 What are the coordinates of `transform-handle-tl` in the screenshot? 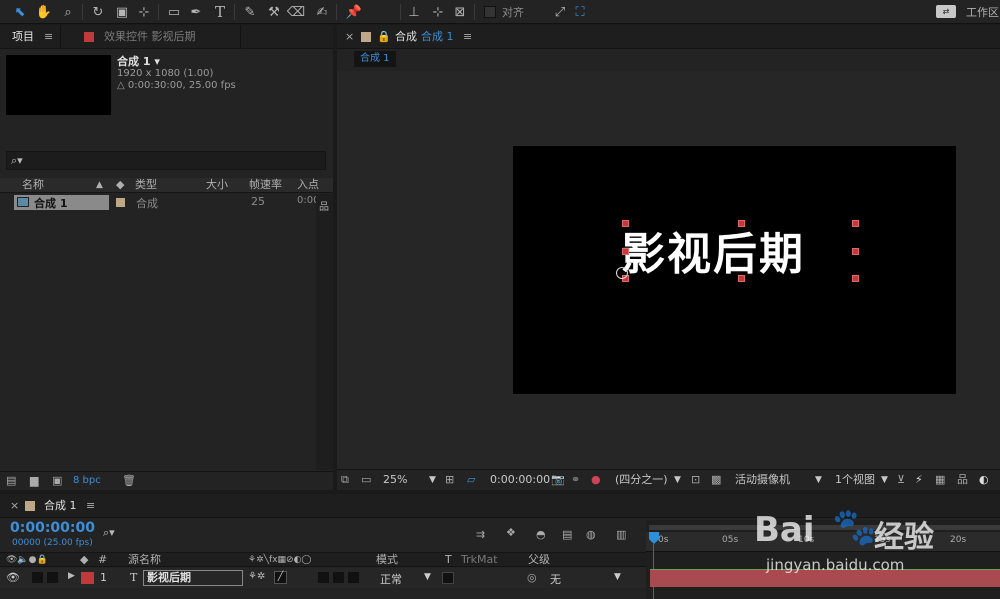 It's located at (625, 223).